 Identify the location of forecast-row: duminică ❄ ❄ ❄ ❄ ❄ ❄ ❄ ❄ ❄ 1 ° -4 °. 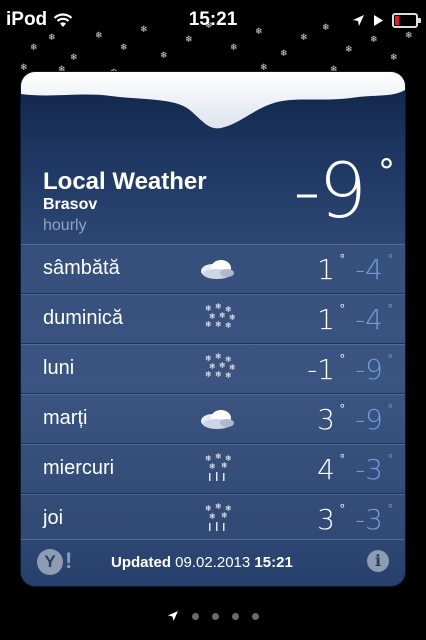
(213, 319).